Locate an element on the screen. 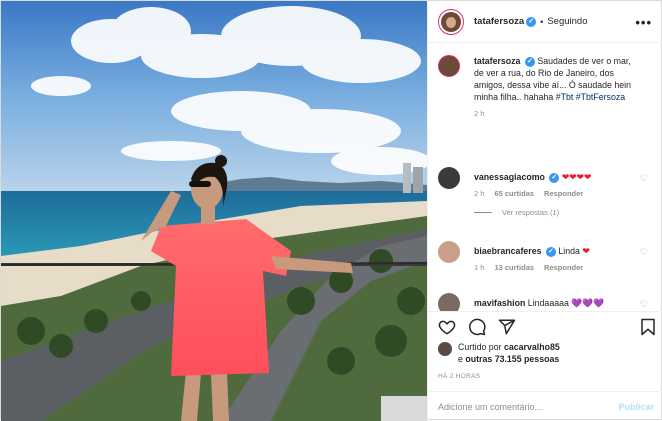  likes-count: outras 73.155 pessoas is located at coordinates (512, 359).